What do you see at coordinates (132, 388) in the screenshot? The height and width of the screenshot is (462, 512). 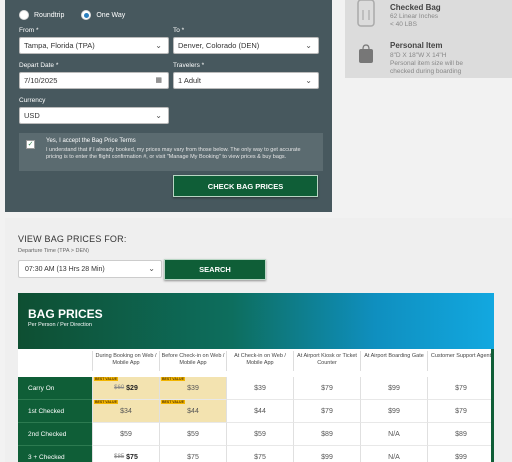 I see `price-value: $29` at bounding box center [132, 388].